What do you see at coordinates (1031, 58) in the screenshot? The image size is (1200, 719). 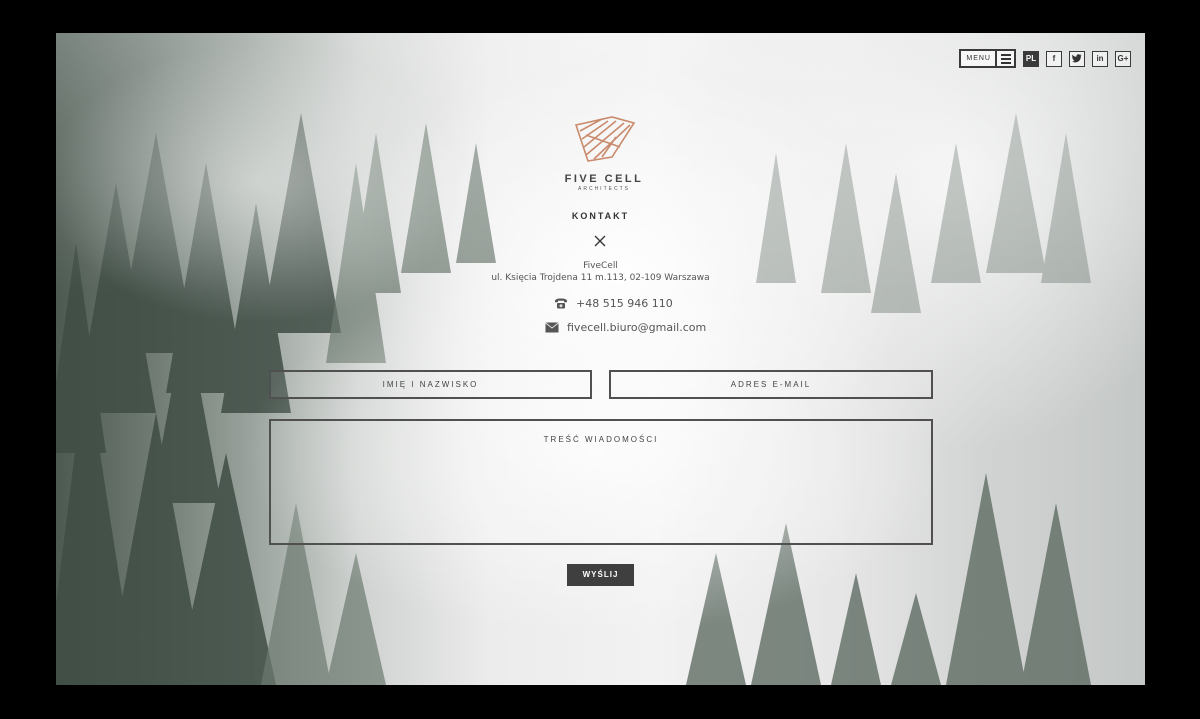 I see `language-button: PL` at bounding box center [1031, 58].